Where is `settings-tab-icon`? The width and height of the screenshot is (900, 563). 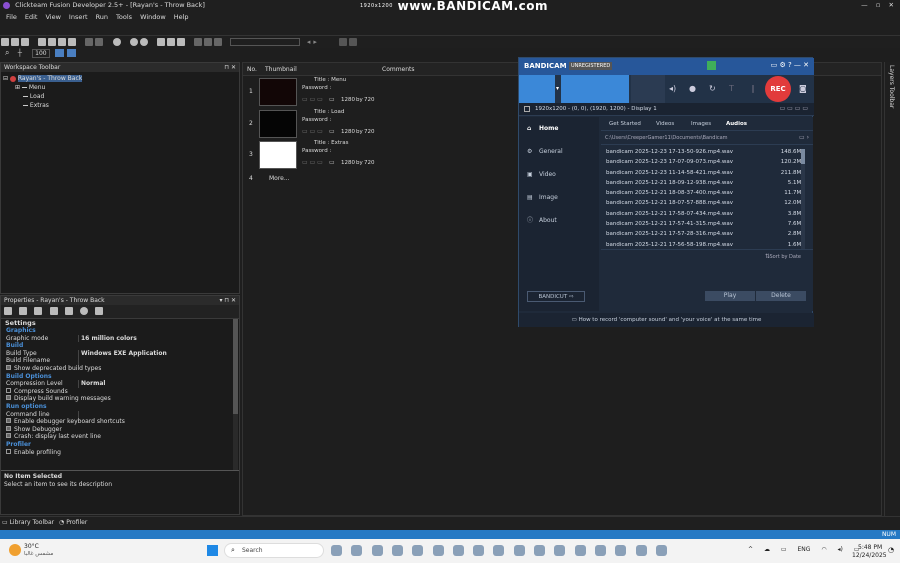 settings-tab-icon is located at coordinates (8, 311).